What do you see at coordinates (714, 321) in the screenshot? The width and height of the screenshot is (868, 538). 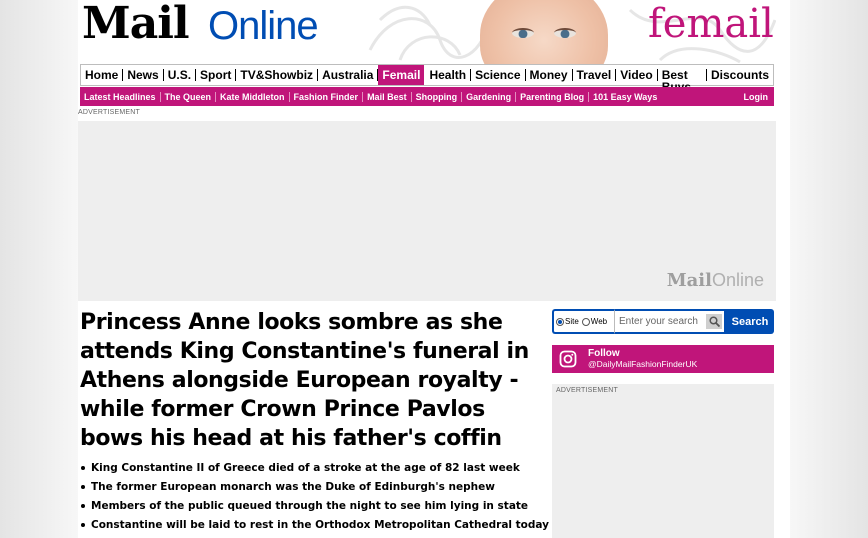 I see `search-icon` at bounding box center [714, 321].